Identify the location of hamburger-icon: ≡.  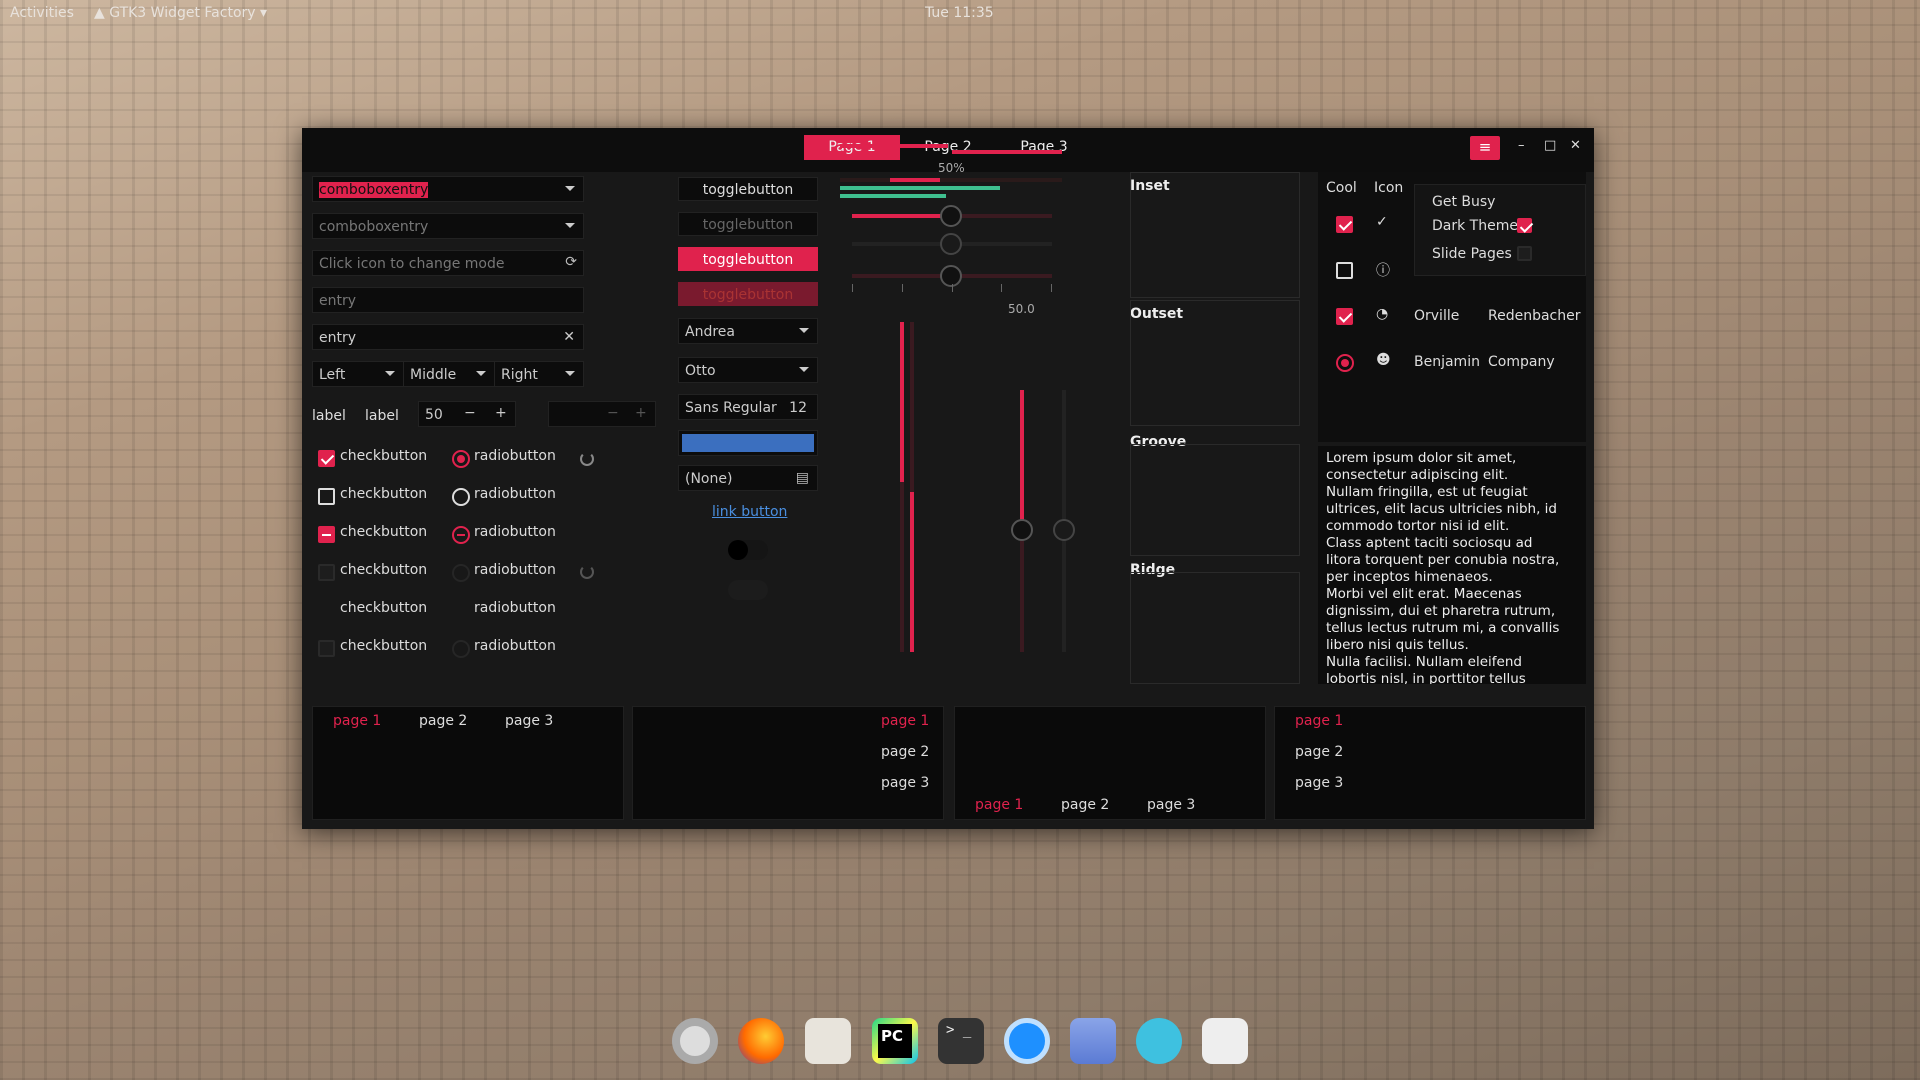
(1485, 148).